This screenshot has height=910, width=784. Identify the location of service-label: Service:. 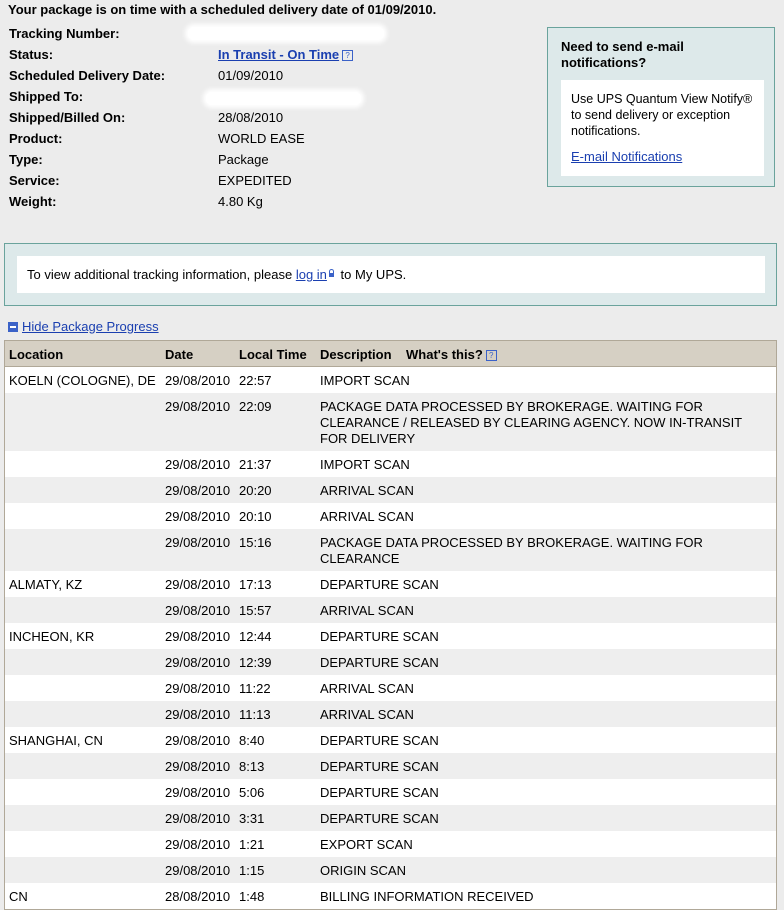
(34, 180).